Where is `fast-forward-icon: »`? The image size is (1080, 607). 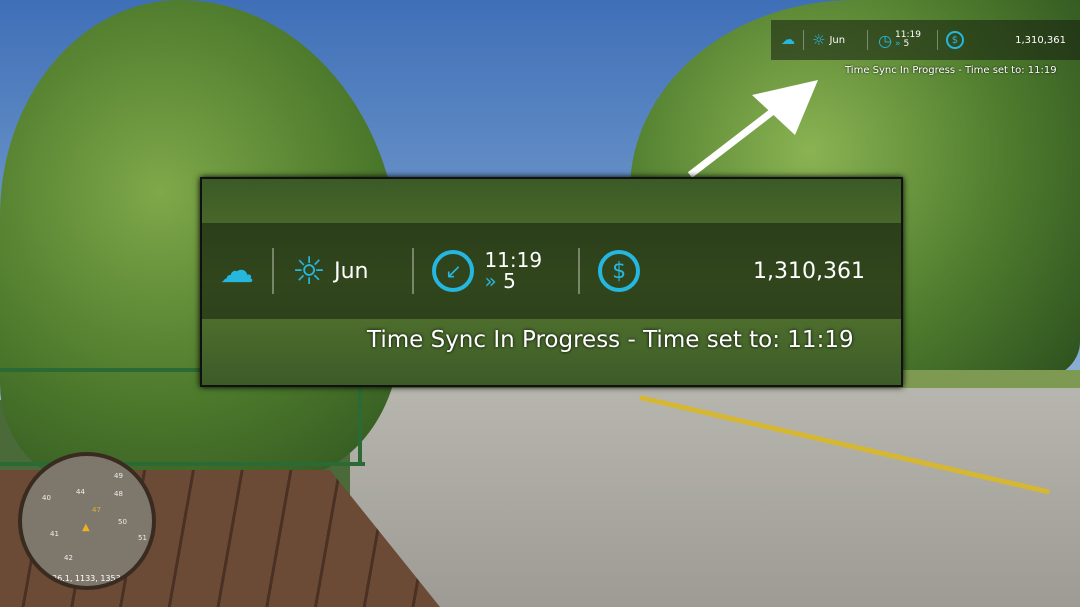 fast-forward-icon: » is located at coordinates (490, 281).